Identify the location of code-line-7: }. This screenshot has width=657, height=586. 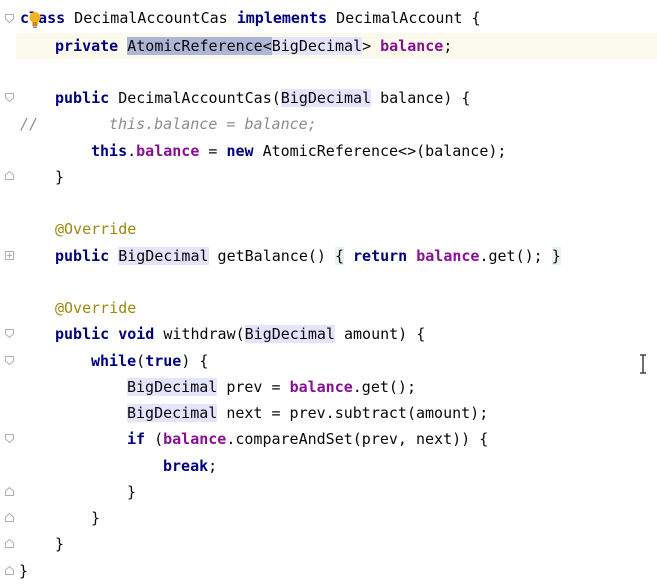
(59, 177).